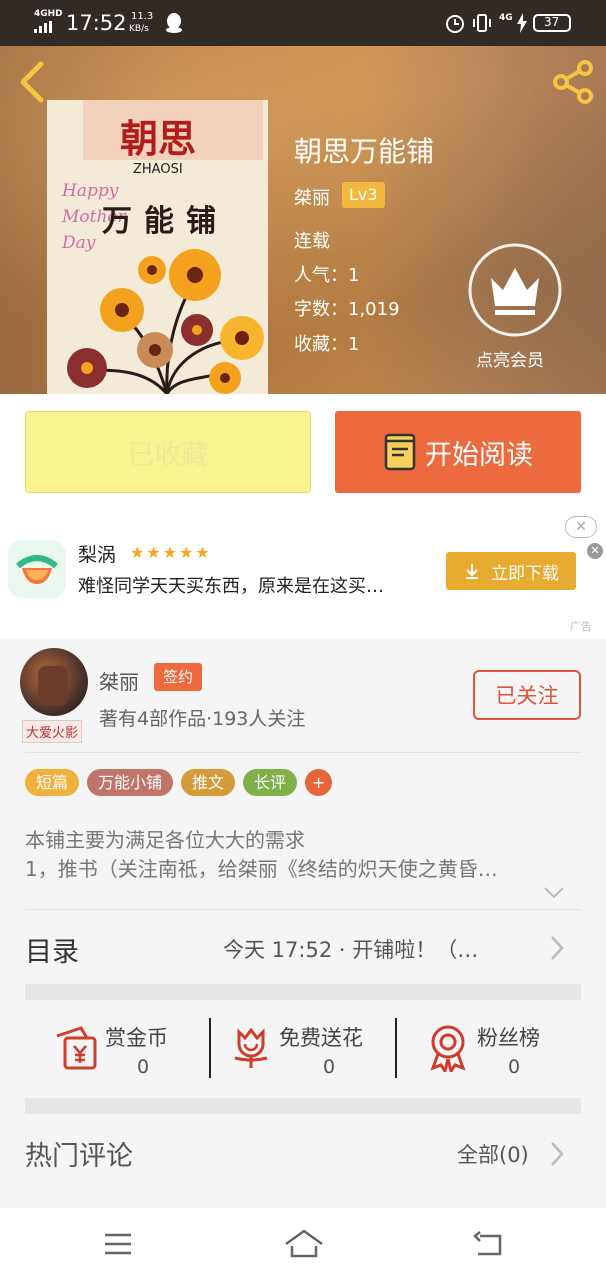 This screenshot has width=606, height=1280. What do you see at coordinates (347, 309) in the screenshot?
I see `book-word-count: 字数：1,019` at bounding box center [347, 309].